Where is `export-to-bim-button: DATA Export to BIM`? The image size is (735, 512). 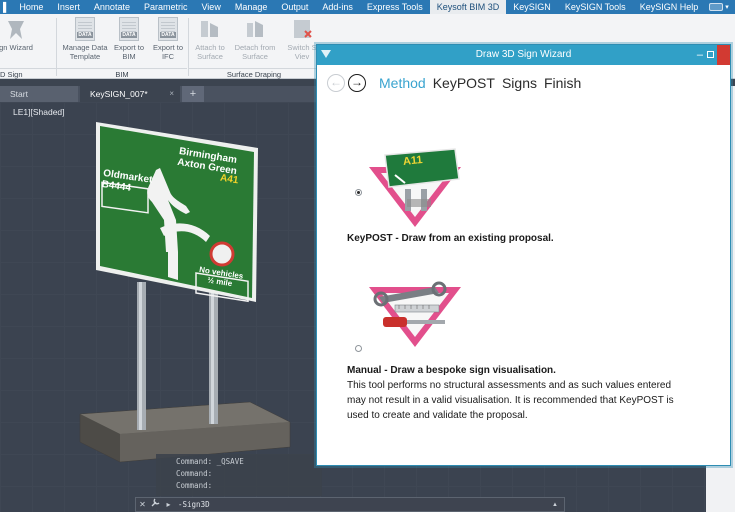 export-to-bim-button: DATA Export to BIM is located at coordinates (129, 41).